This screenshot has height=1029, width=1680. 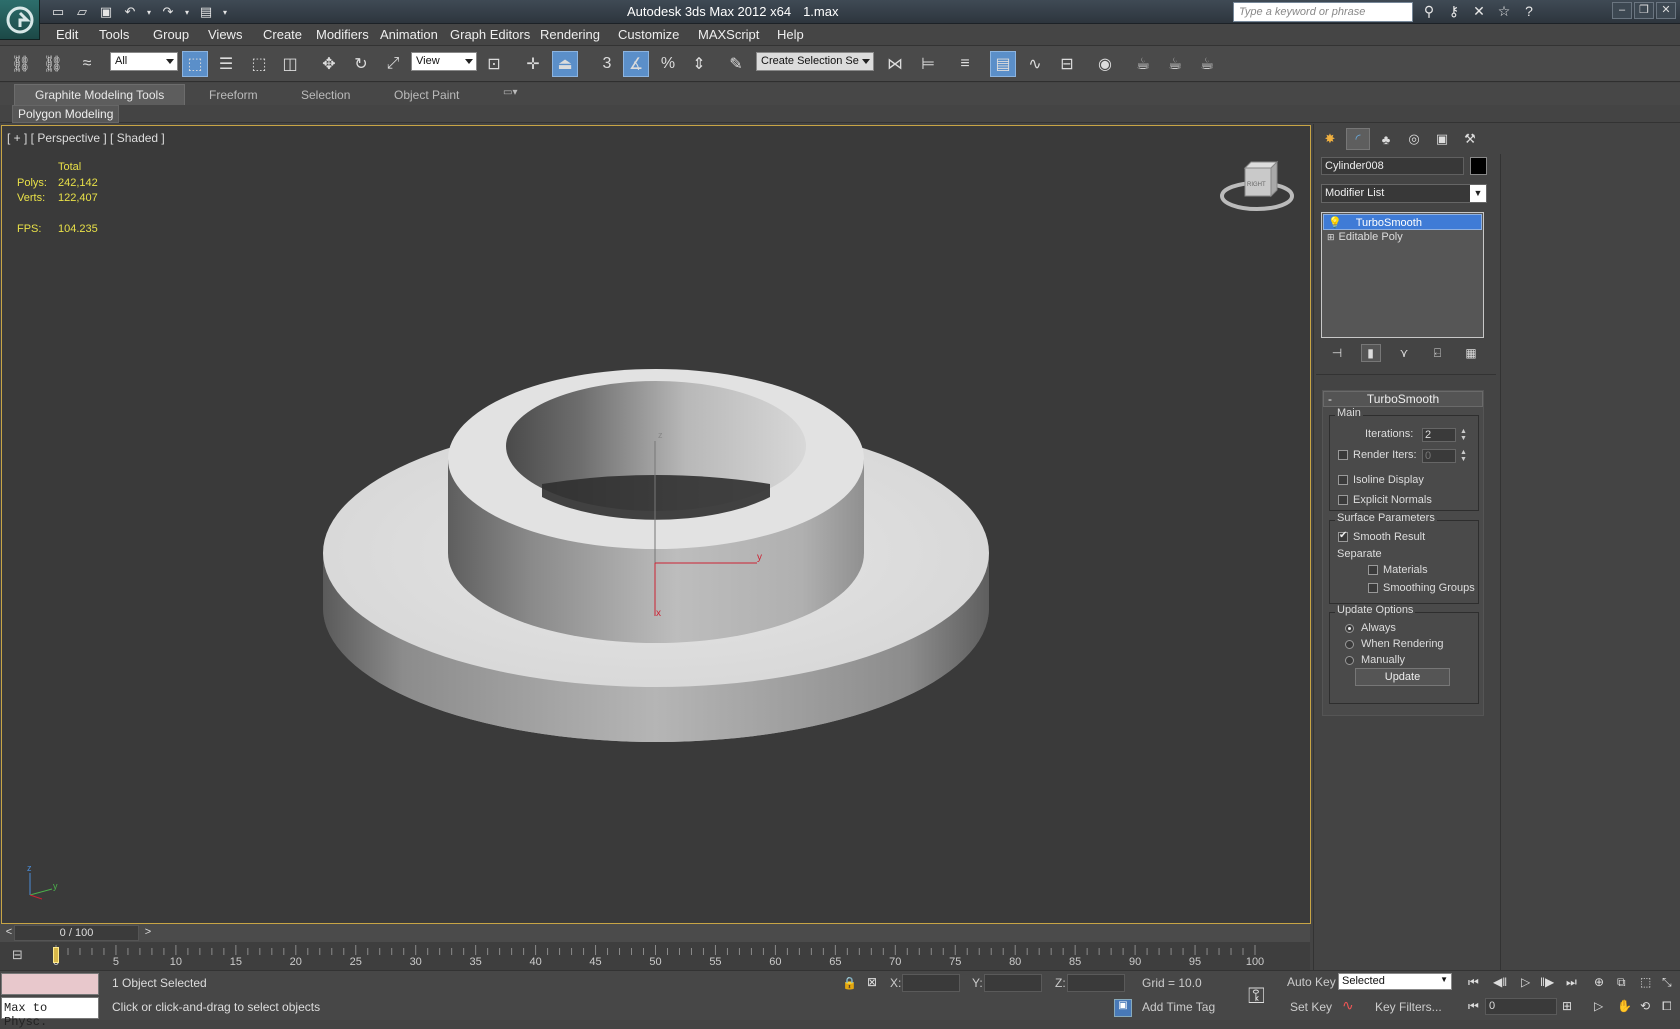 I want to click on close-icon: ✕, so click(x=1666, y=10).